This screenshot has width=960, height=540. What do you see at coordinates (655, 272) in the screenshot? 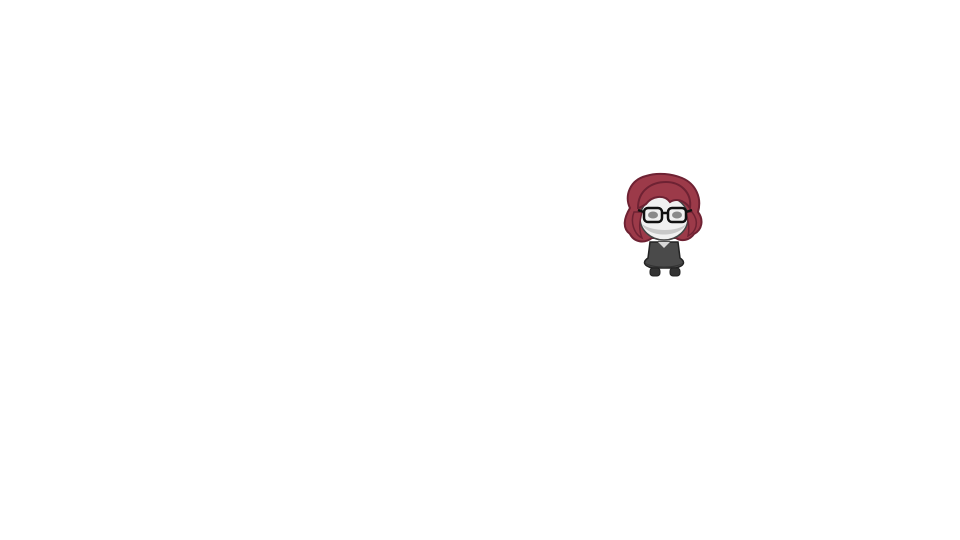
I see `foot-left` at bounding box center [655, 272].